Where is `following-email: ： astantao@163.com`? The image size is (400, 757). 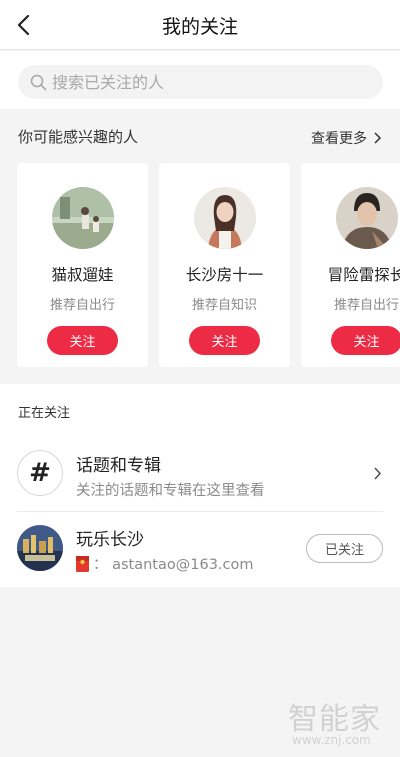 following-email: ： astantao@163.com is located at coordinates (173, 565).